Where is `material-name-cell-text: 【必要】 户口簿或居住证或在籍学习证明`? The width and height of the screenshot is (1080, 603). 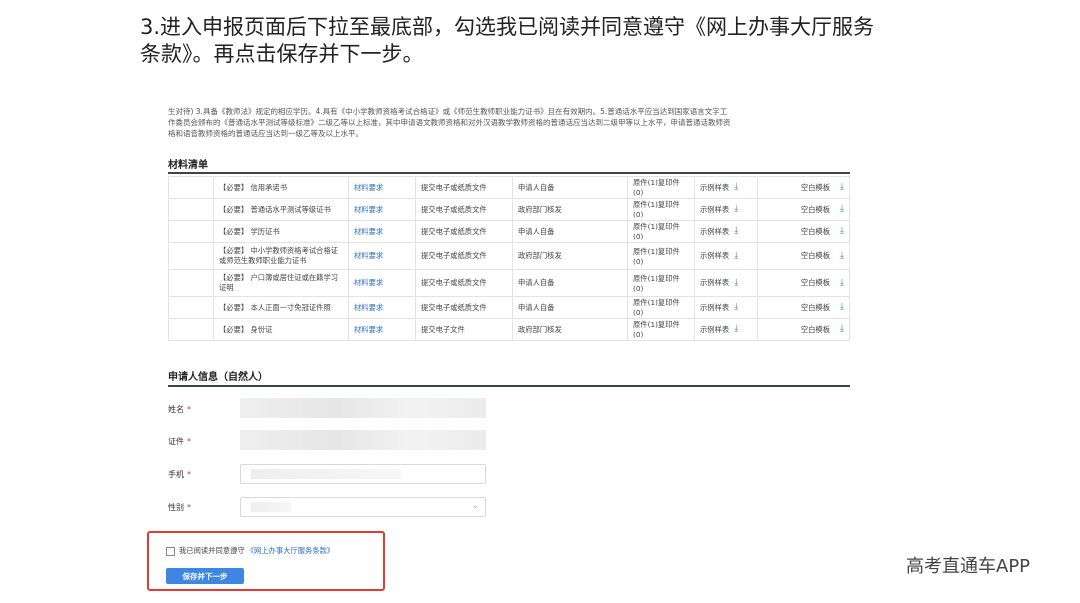 material-name-cell-text: 【必要】 户口簿或居住证或在籍学习证明 is located at coordinates (279, 282).